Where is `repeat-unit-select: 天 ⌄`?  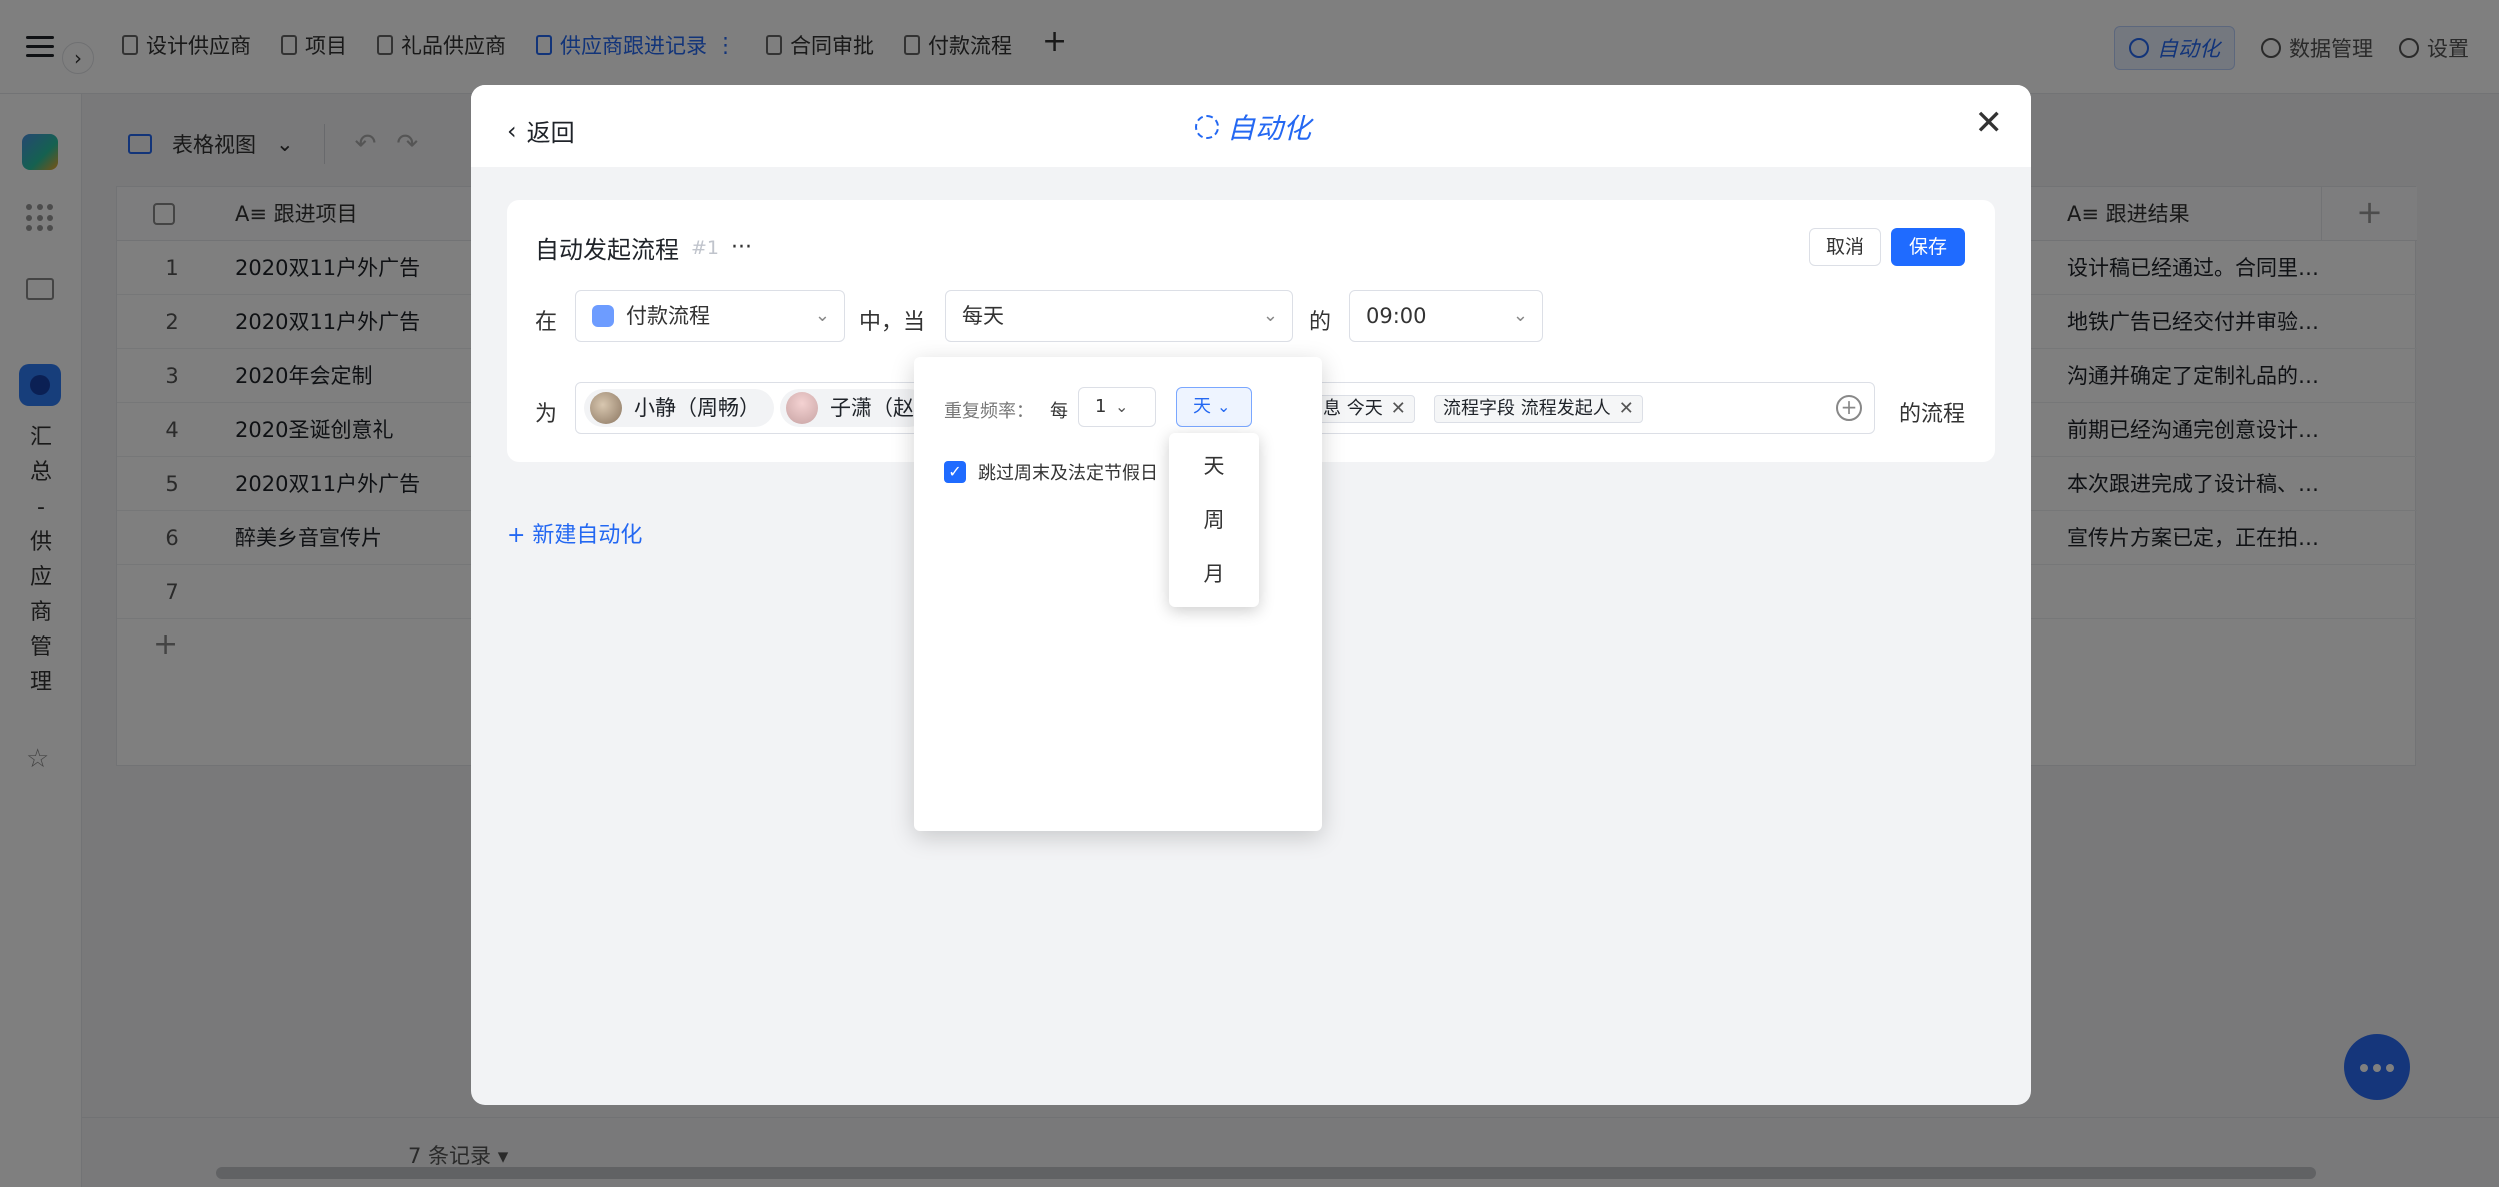 repeat-unit-select: 天 ⌄ is located at coordinates (1214, 407).